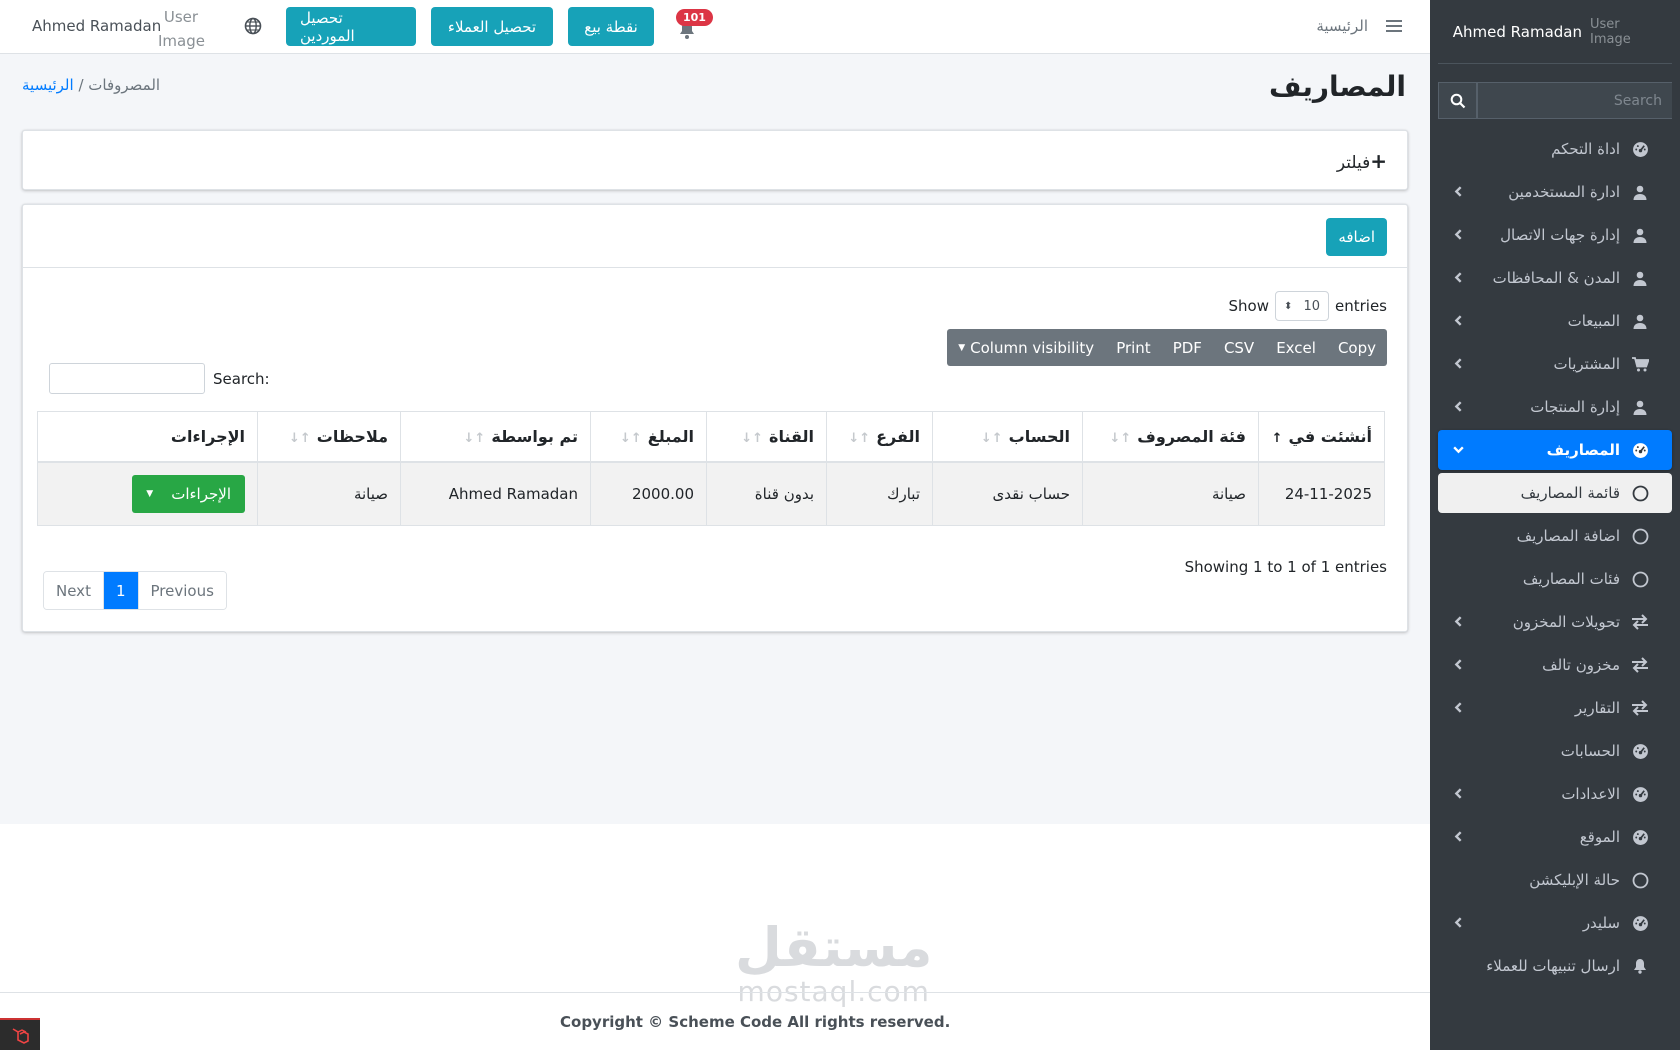 This screenshot has height=1050, width=1680. I want to click on sidebar-item-6: إدارة المنتجات, so click(1555, 407).